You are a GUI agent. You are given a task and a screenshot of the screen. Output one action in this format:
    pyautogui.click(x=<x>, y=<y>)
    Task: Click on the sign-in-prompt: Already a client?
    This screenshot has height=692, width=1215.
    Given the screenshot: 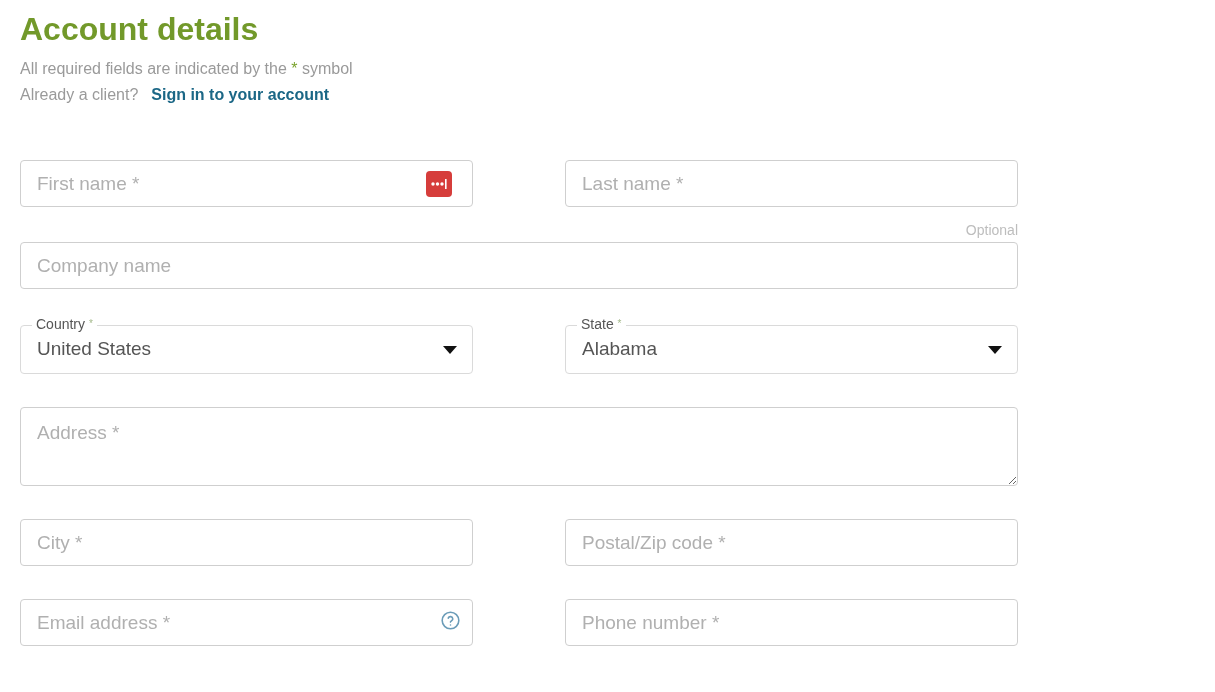 What is the action you would take?
    pyautogui.click(x=79, y=95)
    